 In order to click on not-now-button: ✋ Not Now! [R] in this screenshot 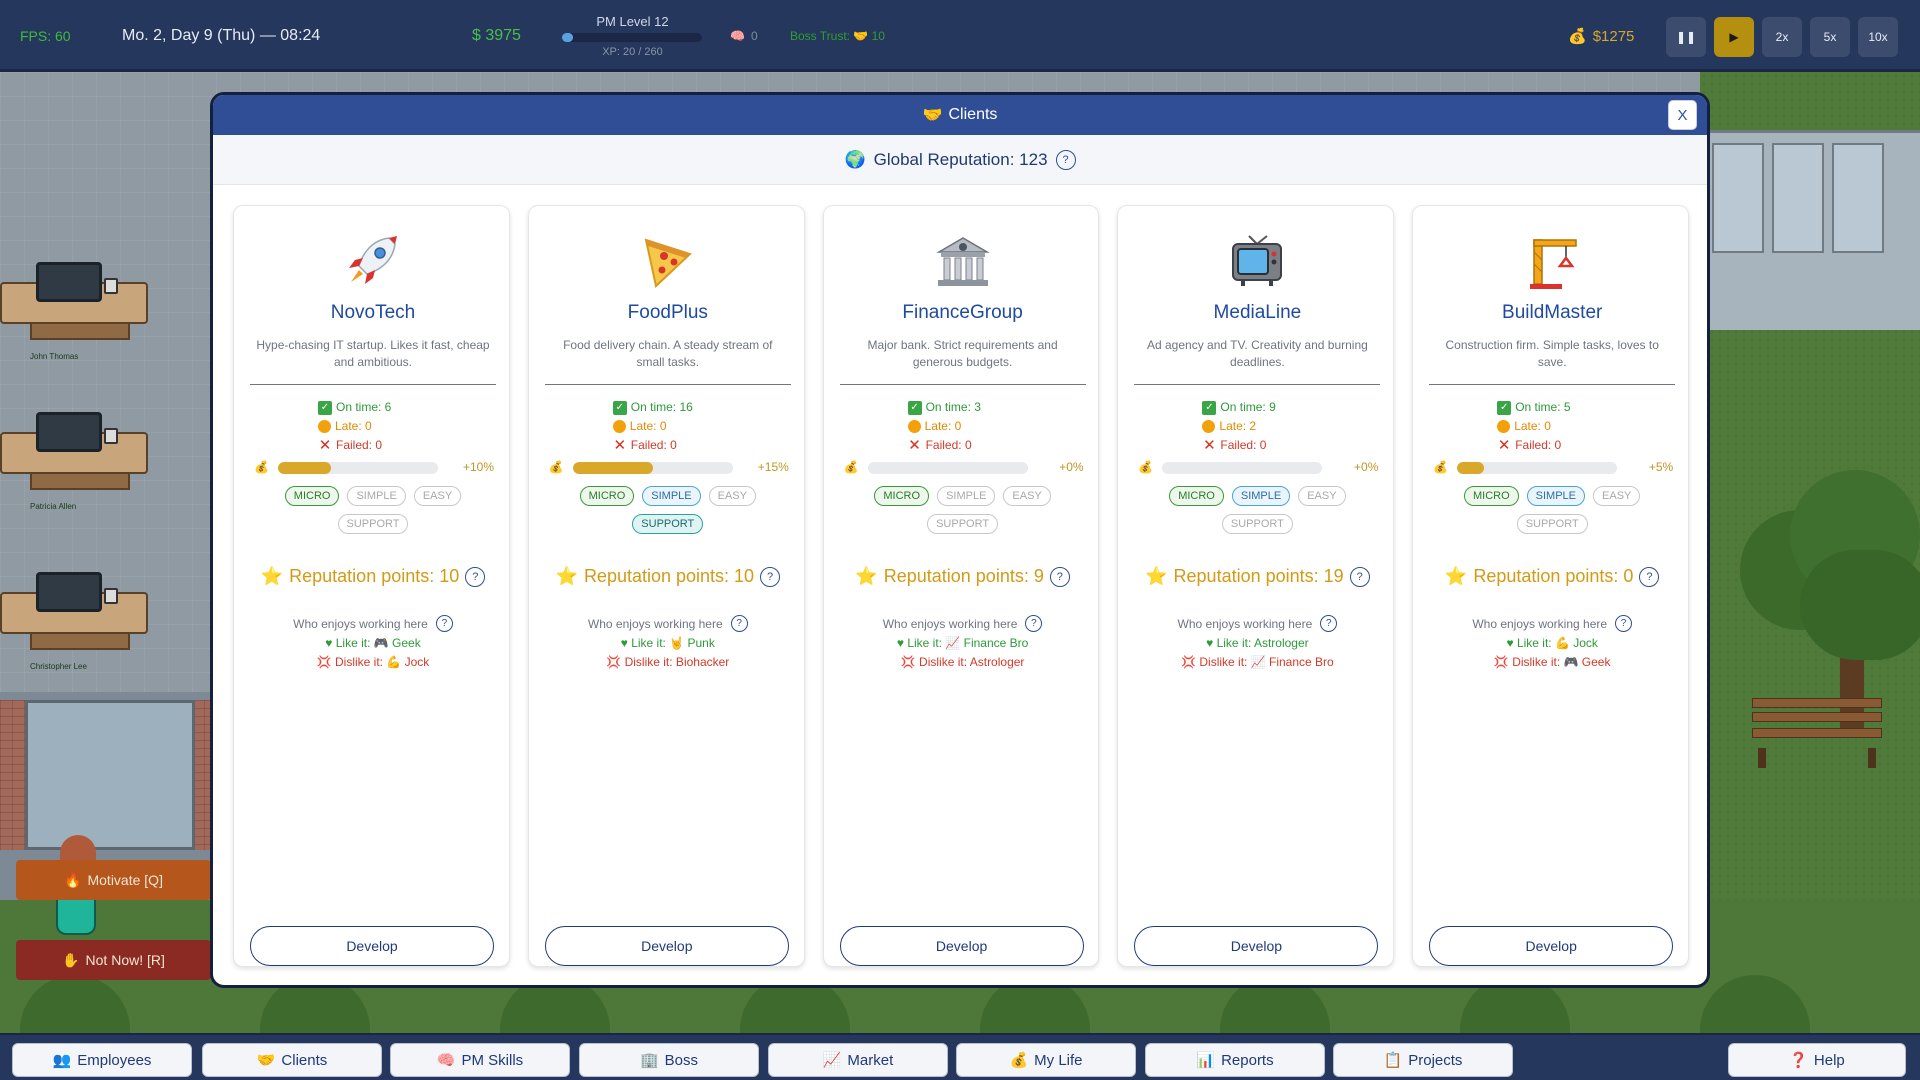, I will do `click(113, 960)`.